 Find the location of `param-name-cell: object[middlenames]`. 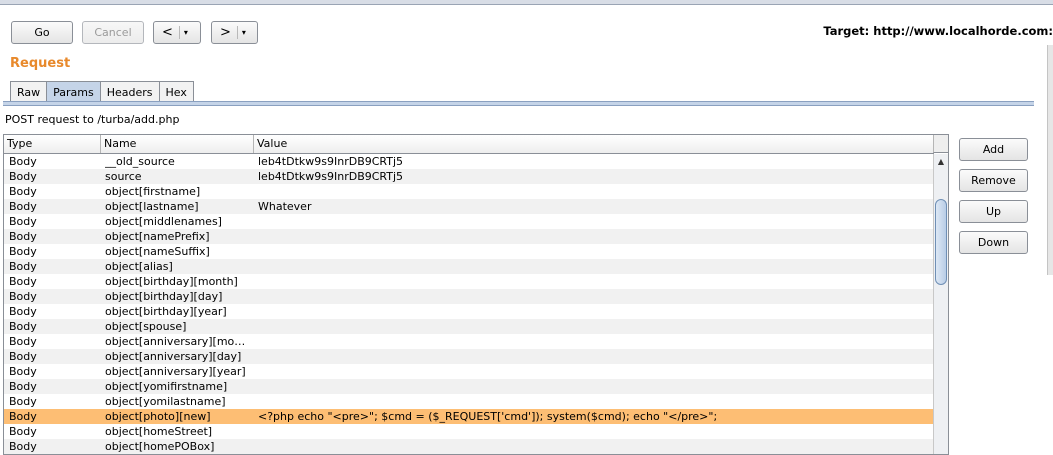

param-name-cell: object[middlenames] is located at coordinates (163, 221).